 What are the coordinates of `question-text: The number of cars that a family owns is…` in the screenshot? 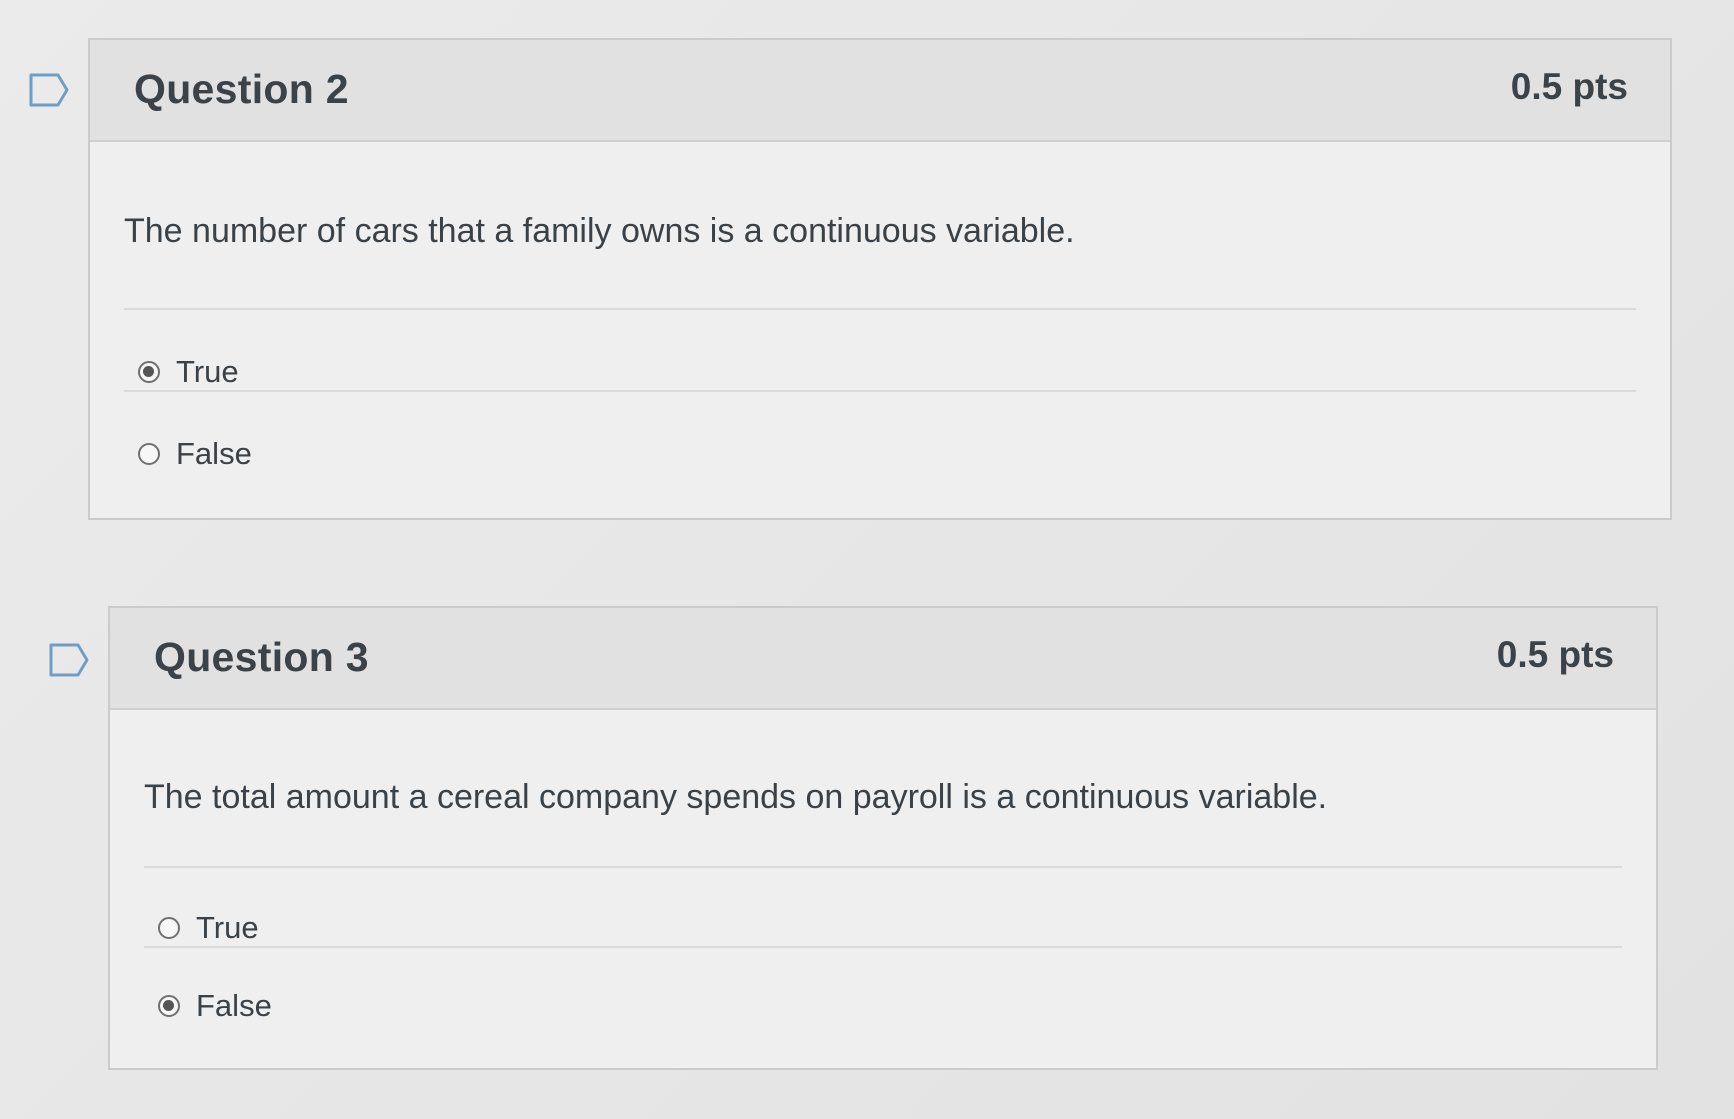 It's located at (599, 231).